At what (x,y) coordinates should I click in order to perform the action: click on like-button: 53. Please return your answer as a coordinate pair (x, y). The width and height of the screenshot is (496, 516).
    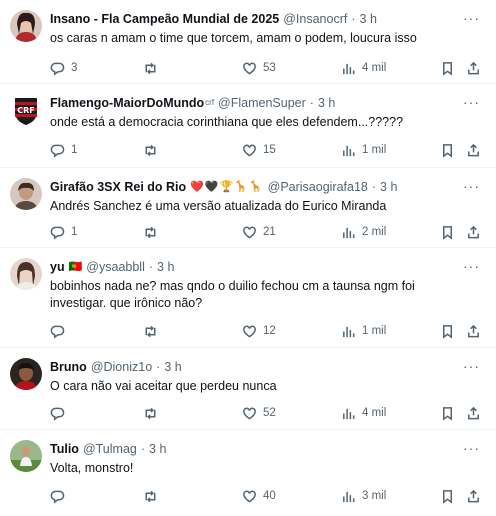
    Looking at the image, I should click on (259, 68).